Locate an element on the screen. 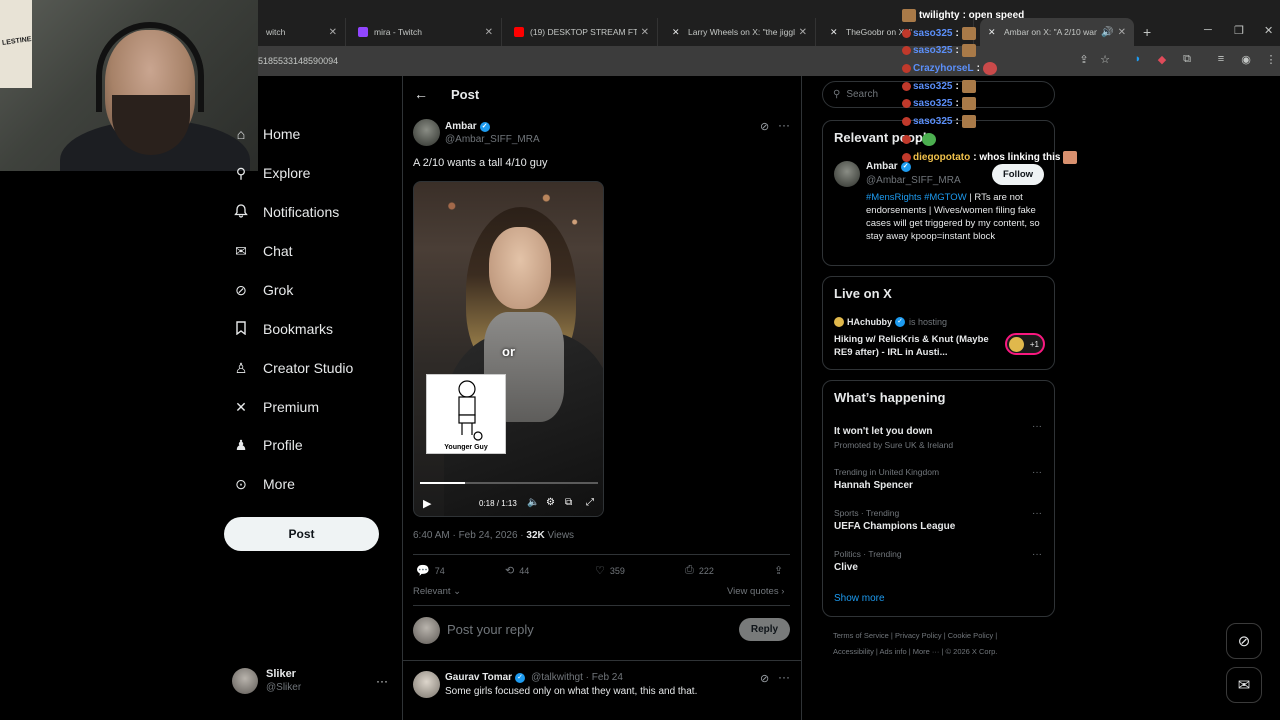 The image size is (1280, 720). badge-icon is located at coordinates (906, 68).